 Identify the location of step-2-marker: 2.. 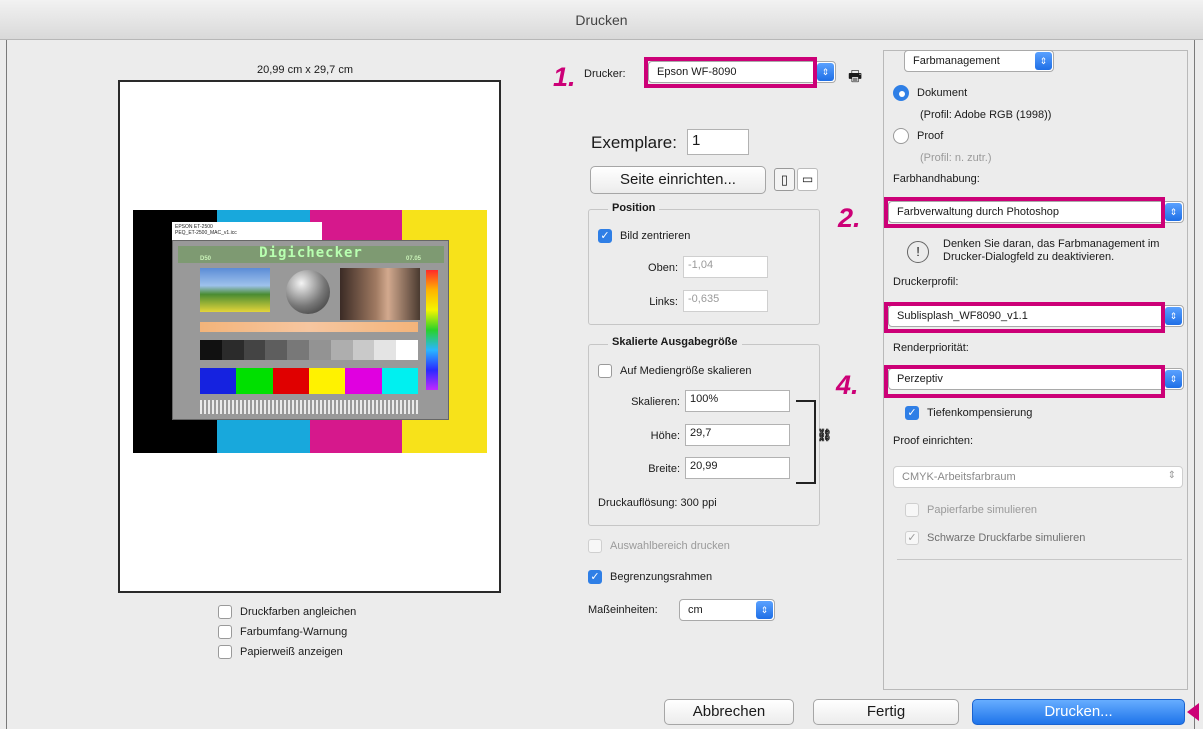
(849, 218).